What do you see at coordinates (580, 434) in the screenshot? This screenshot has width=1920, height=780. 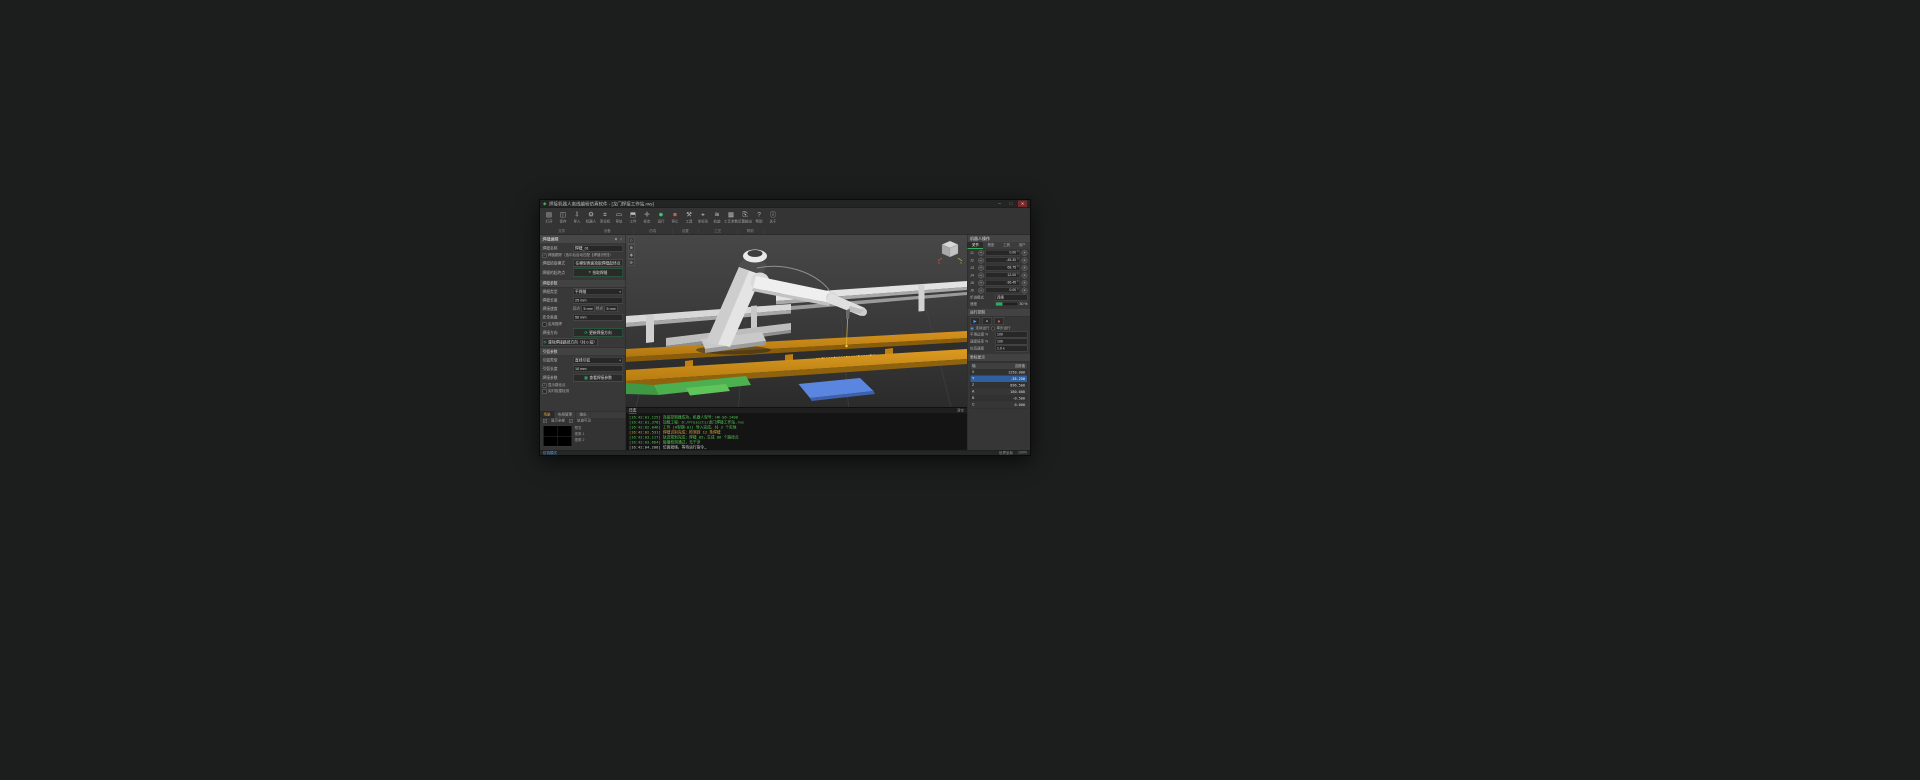 I see `view-item: 视角 1` at bounding box center [580, 434].